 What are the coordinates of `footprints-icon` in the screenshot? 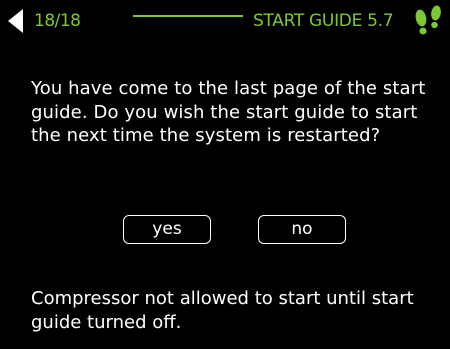 It's located at (428, 20).